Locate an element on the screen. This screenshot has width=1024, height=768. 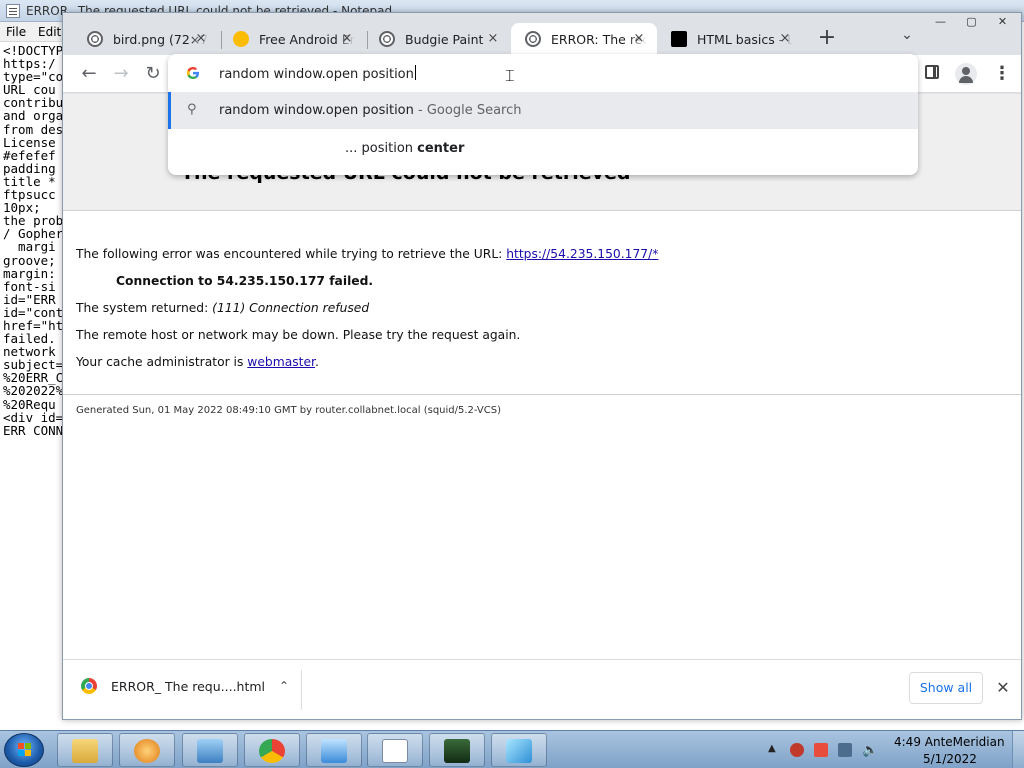
cache-admin-suffix: . is located at coordinates (316, 362).